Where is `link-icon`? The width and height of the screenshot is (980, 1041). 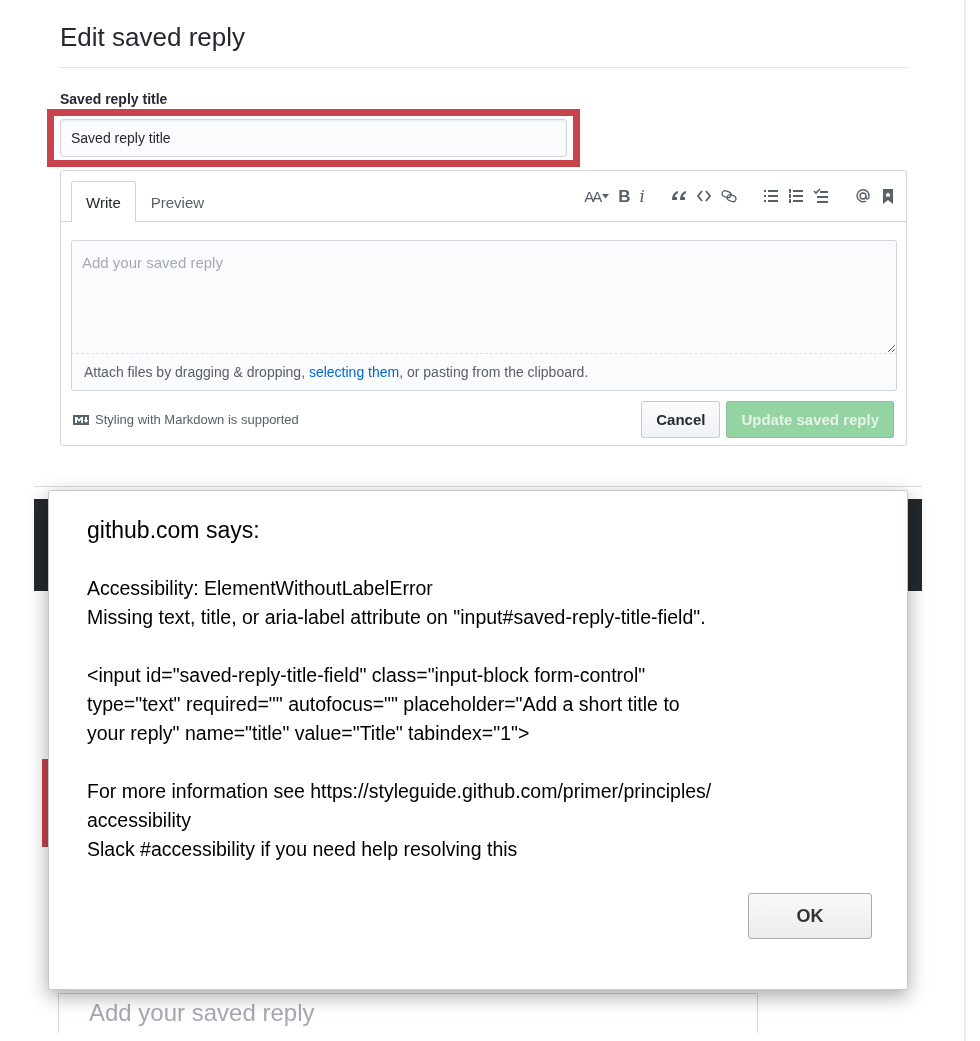
link-icon is located at coordinates (729, 196).